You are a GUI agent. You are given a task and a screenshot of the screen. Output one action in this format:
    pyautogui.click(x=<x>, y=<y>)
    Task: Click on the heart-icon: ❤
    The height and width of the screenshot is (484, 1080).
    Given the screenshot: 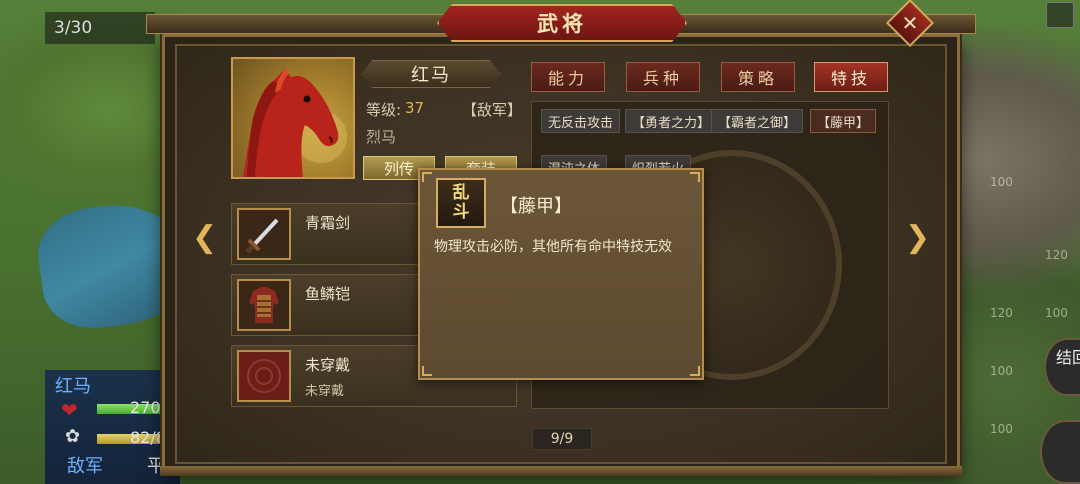 What is the action you would take?
    pyautogui.click(x=69, y=410)
    